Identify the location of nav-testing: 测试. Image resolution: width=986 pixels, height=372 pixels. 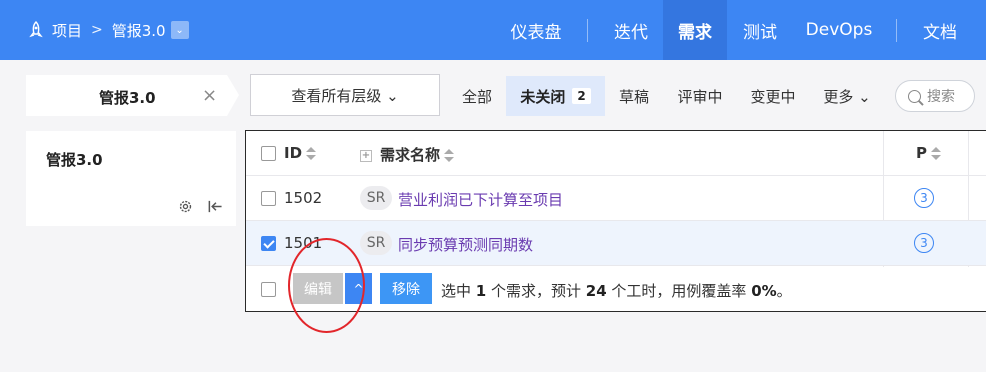
(760, 30).